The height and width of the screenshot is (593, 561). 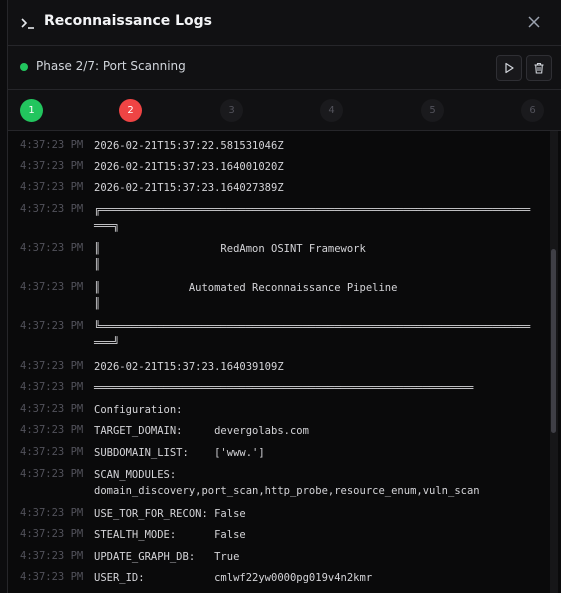 What do you see at coordinates (284, 515) in the screenshot?
I see `log-line: 4:37:23 PM USE_TOR_FOR_RECON: False` at bounding box center [284, 515].